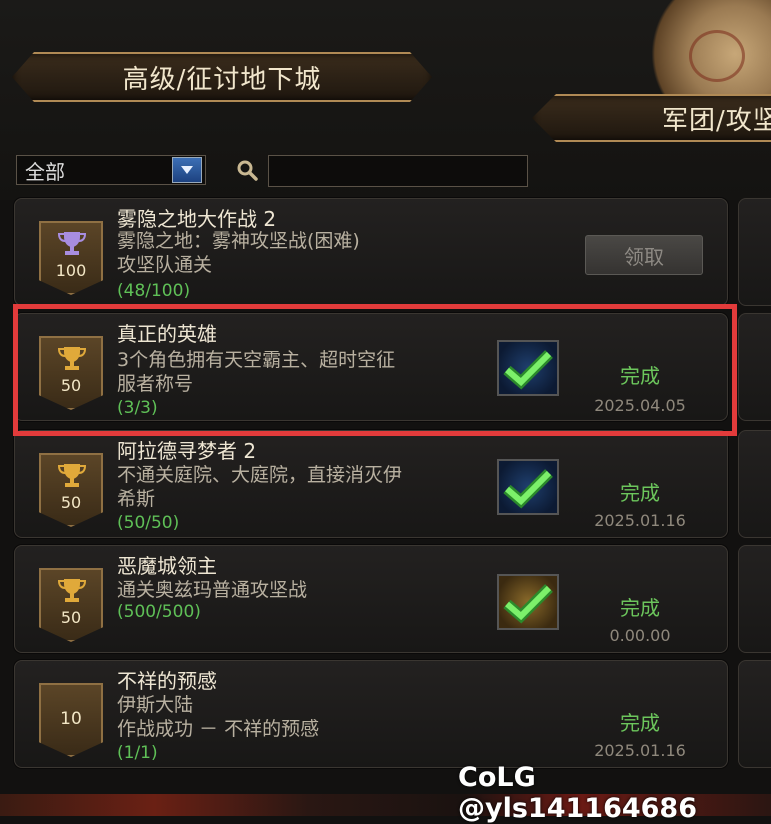  I want to click on achievement-card: 50 恶魔城领主 通关奥兹玛普通攻坚战 (500/500) 完成 0.00.00, so click(371, 599).